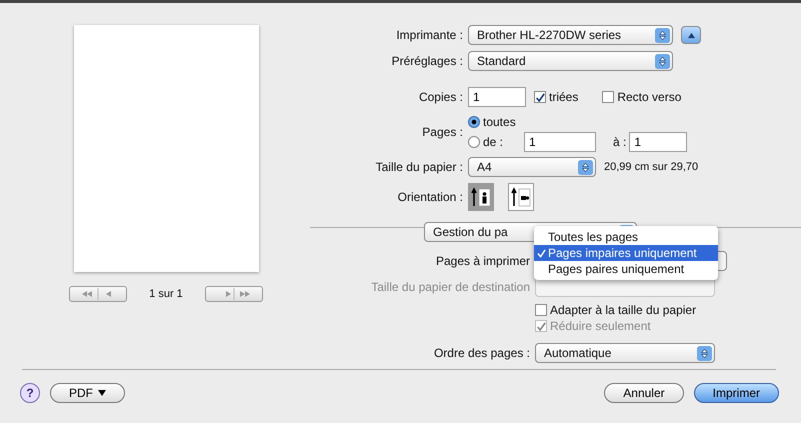  I want to click on field-label: Préréglages :, so click(426, 61).